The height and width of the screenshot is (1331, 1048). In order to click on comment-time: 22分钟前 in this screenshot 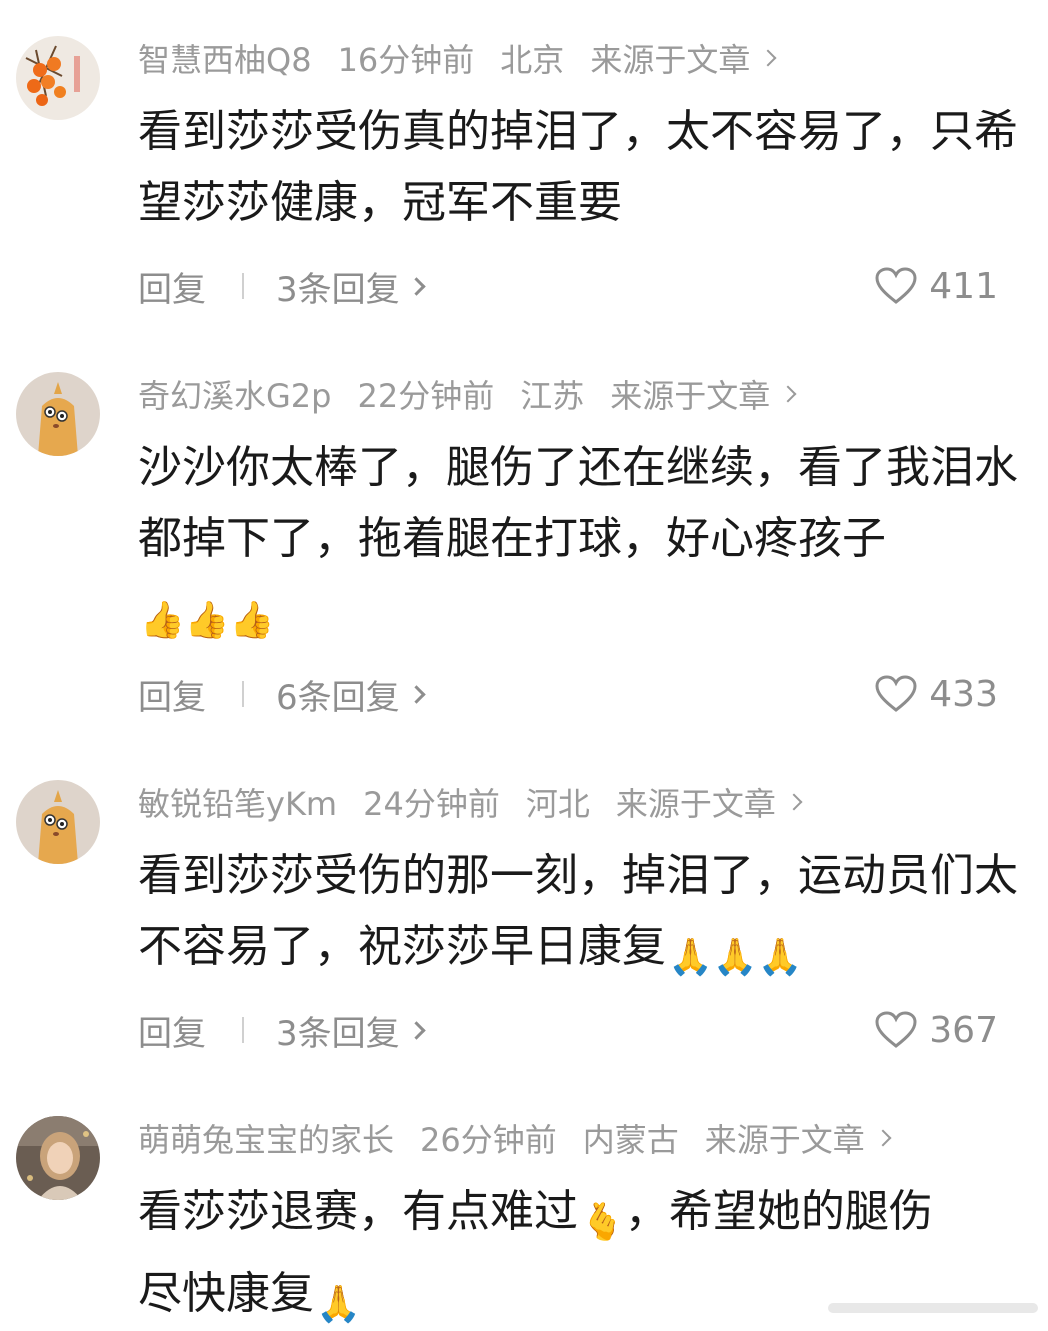, I will do `click(426, 396)`.